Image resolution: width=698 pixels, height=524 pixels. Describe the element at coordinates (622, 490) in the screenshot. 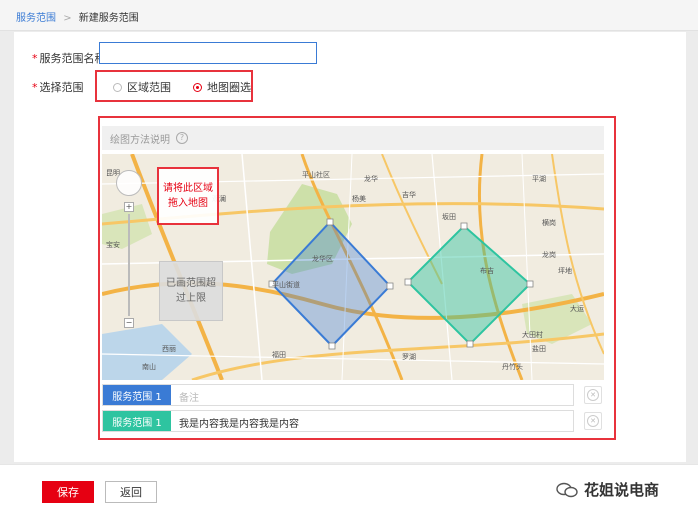

I see `watermark-text: 花姐说电商` at that location.